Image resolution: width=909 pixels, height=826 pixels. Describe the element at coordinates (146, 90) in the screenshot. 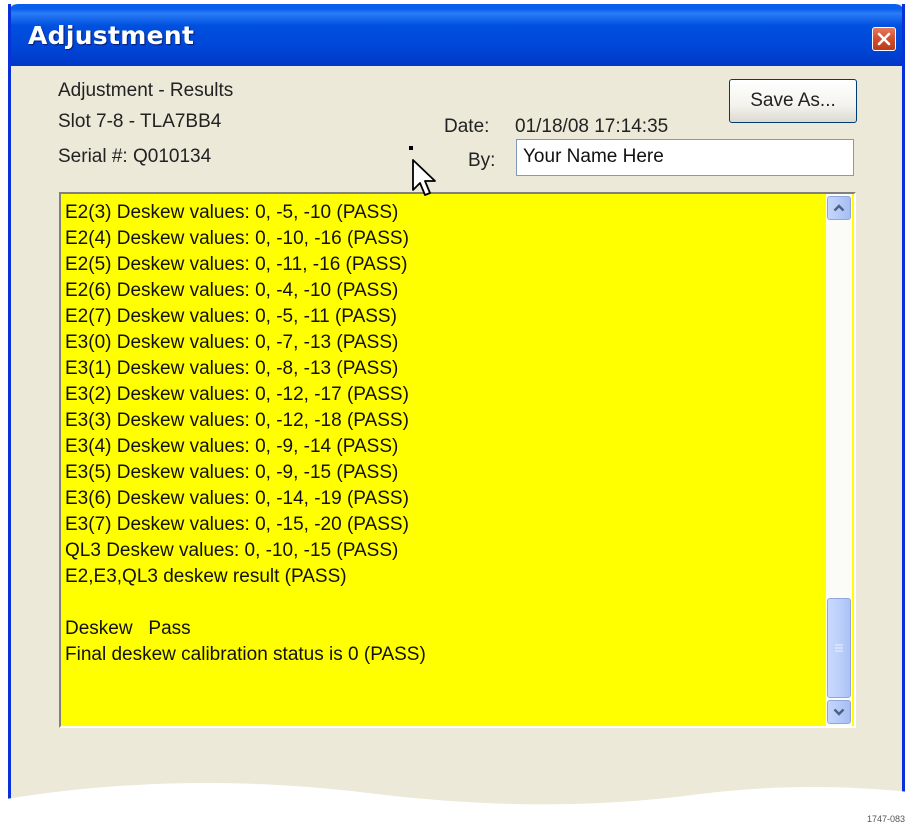

I see `results-heading: Adjustment - Results` at that location.